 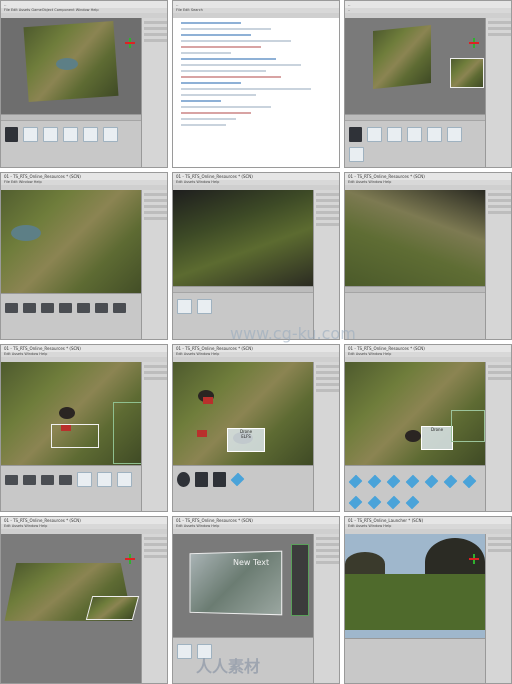 What do you see at coordinates (243, 585) in the screenshot?
I see `scene-view: New Text` at bounding box center [243, 585].